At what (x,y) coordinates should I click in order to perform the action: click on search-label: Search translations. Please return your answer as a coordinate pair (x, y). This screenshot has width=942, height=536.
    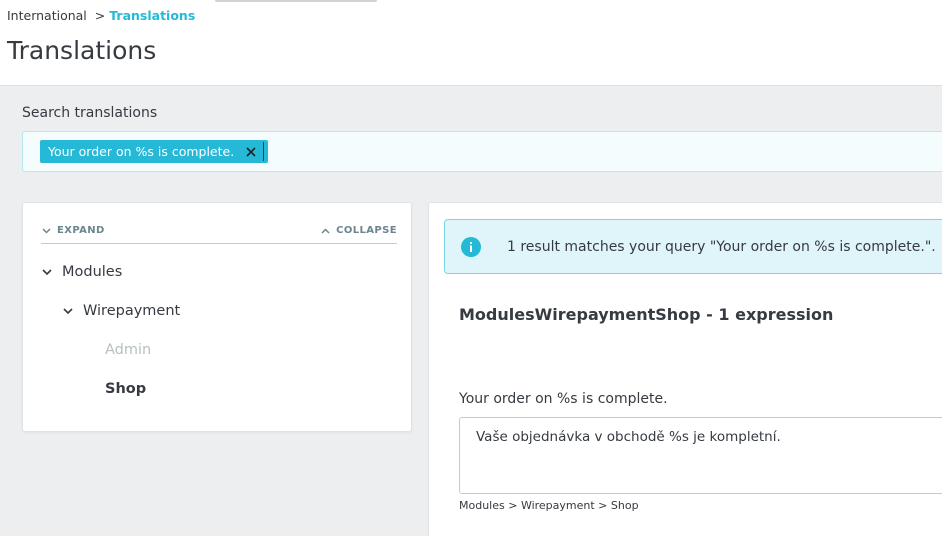
    Looking at the image, I should click on (90, 113).